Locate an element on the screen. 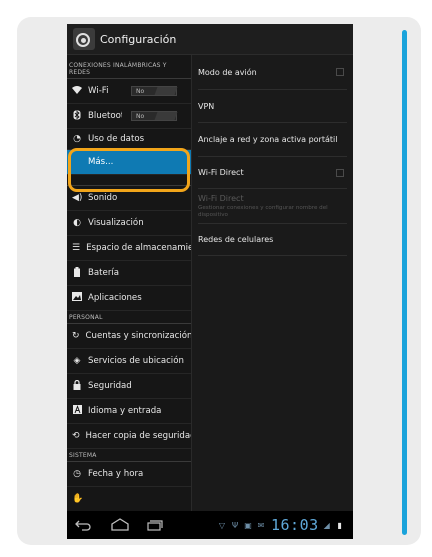 The image size is (432, 557). vpn-item: VPN is located at coordinates (272, 106).